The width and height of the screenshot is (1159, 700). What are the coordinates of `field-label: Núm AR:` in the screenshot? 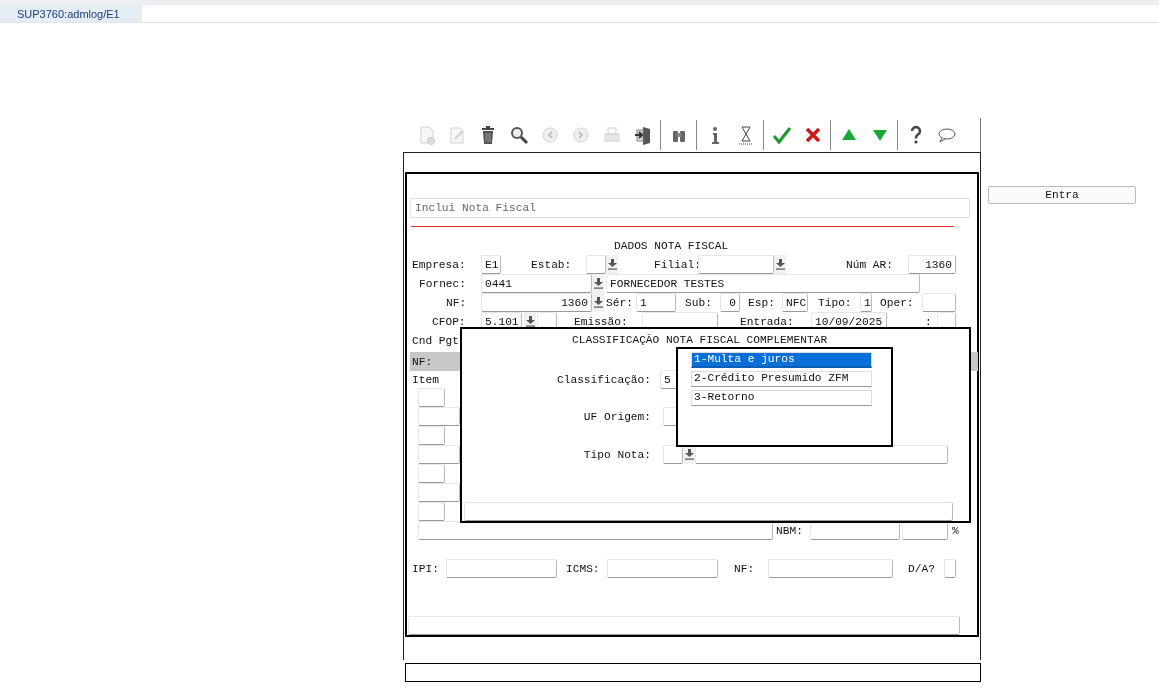 It's located at (869, 265).